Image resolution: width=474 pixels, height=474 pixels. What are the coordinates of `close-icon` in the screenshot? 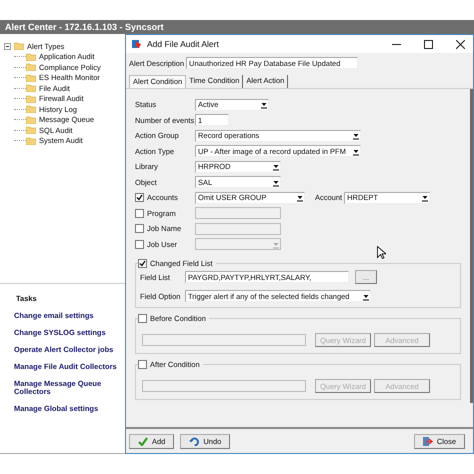 It's located at (460, 44).